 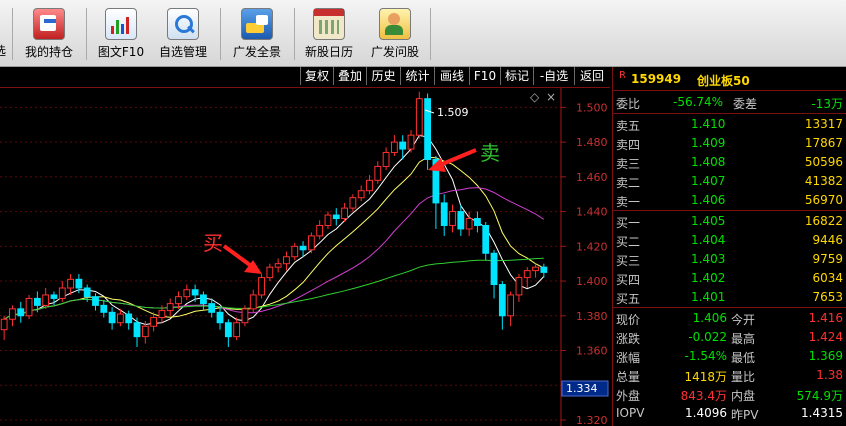 What do you see at coordinates (628, 126) in the screenshot?
I see `ask-level-label: 卖五` at bounding box center [628, 126].